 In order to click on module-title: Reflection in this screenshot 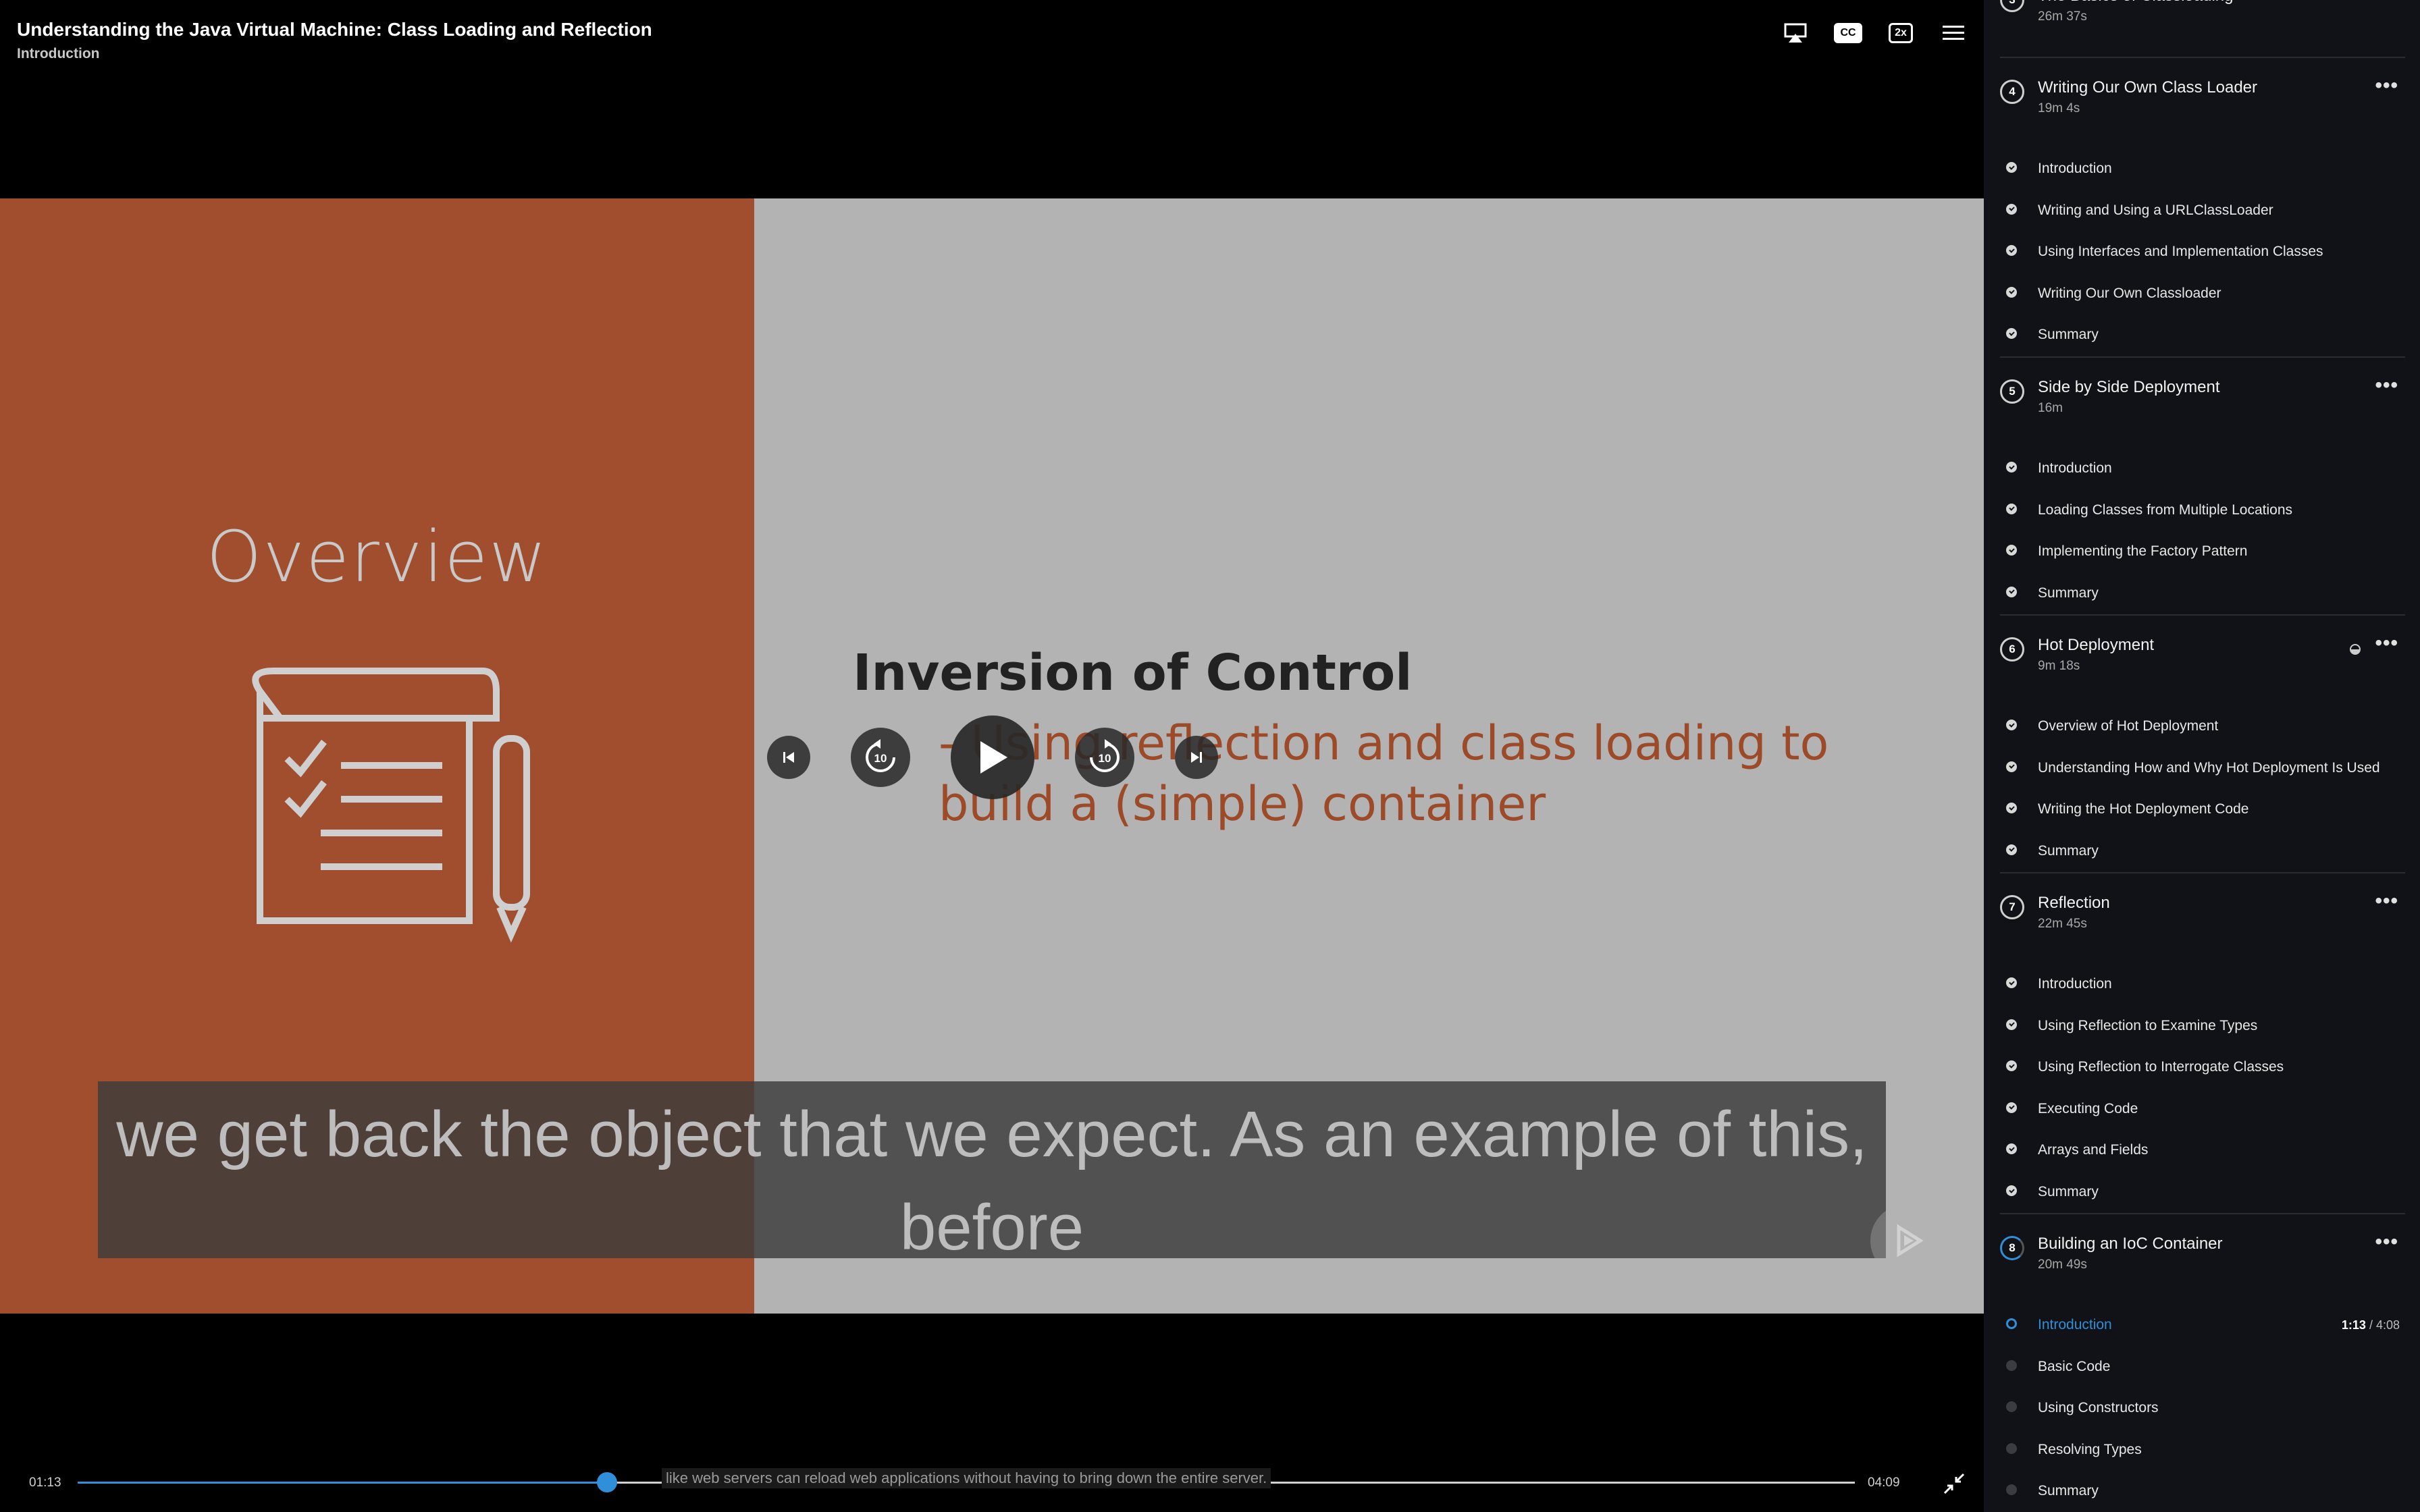, I will do `click(2074, 903)`.